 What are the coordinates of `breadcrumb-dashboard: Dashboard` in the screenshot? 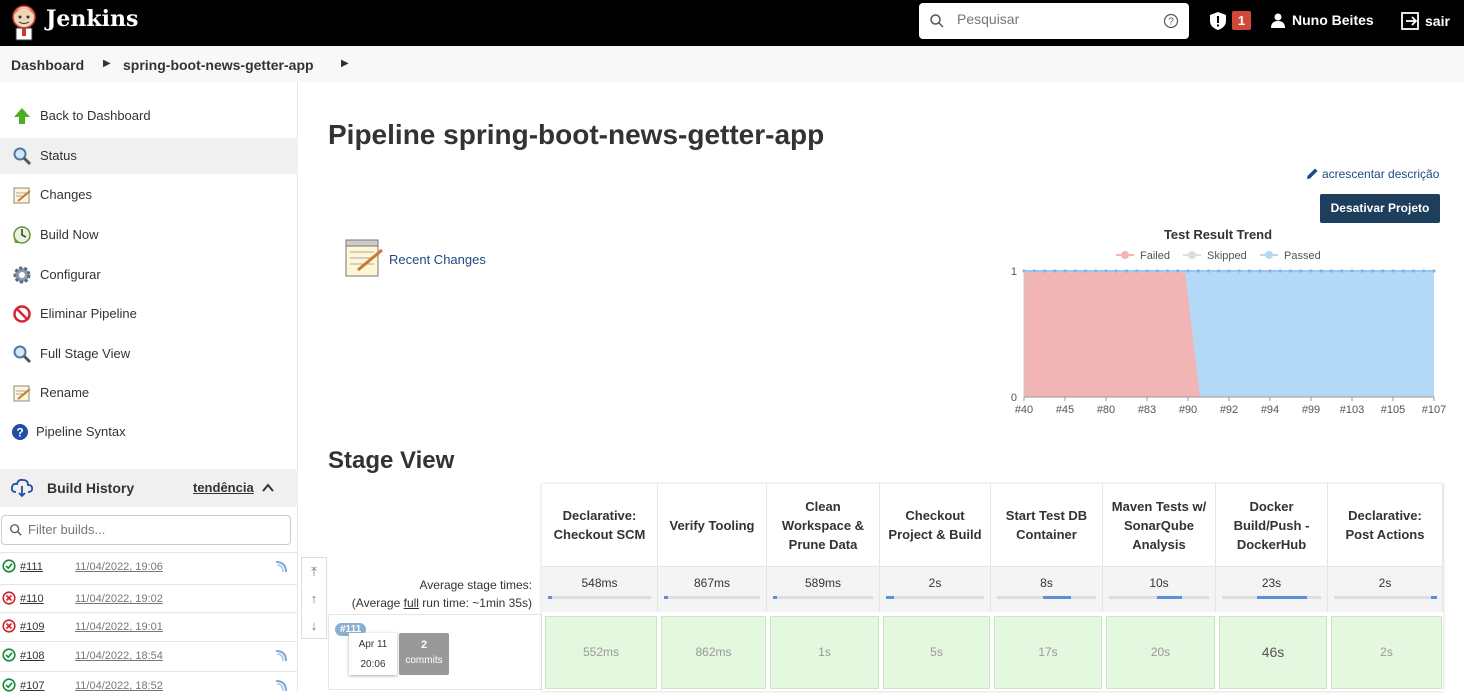 It's located at (47, 65).